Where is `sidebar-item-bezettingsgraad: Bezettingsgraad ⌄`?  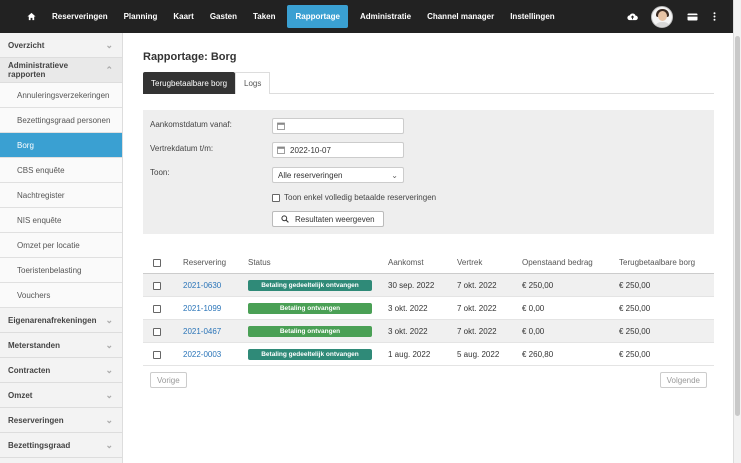 sidebar-item-bezettingsgraad: Bezettingsgraad ⌄ is located at coordinates (61, 445).